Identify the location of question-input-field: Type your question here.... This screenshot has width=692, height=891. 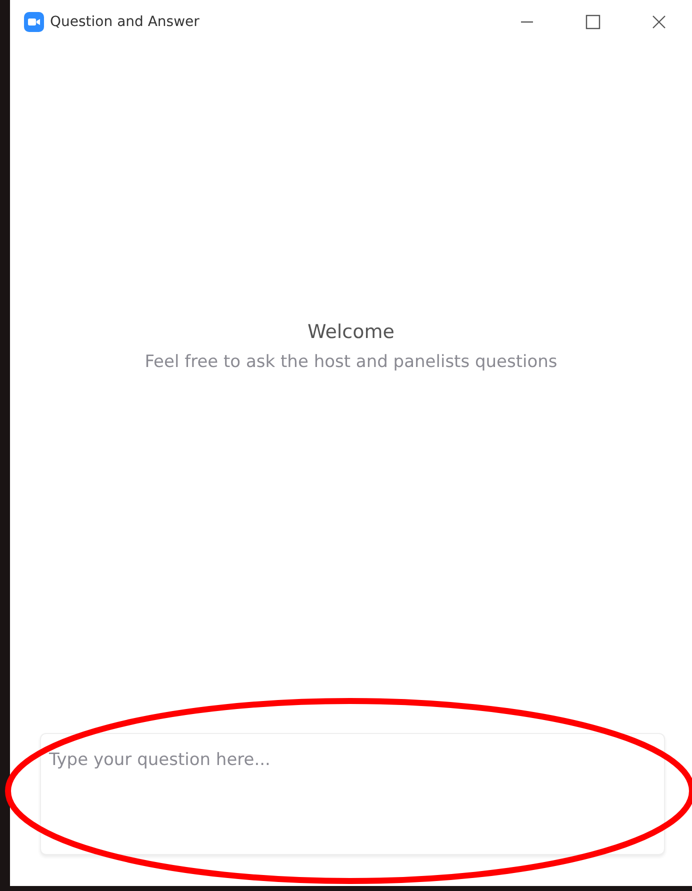
(352, 794).